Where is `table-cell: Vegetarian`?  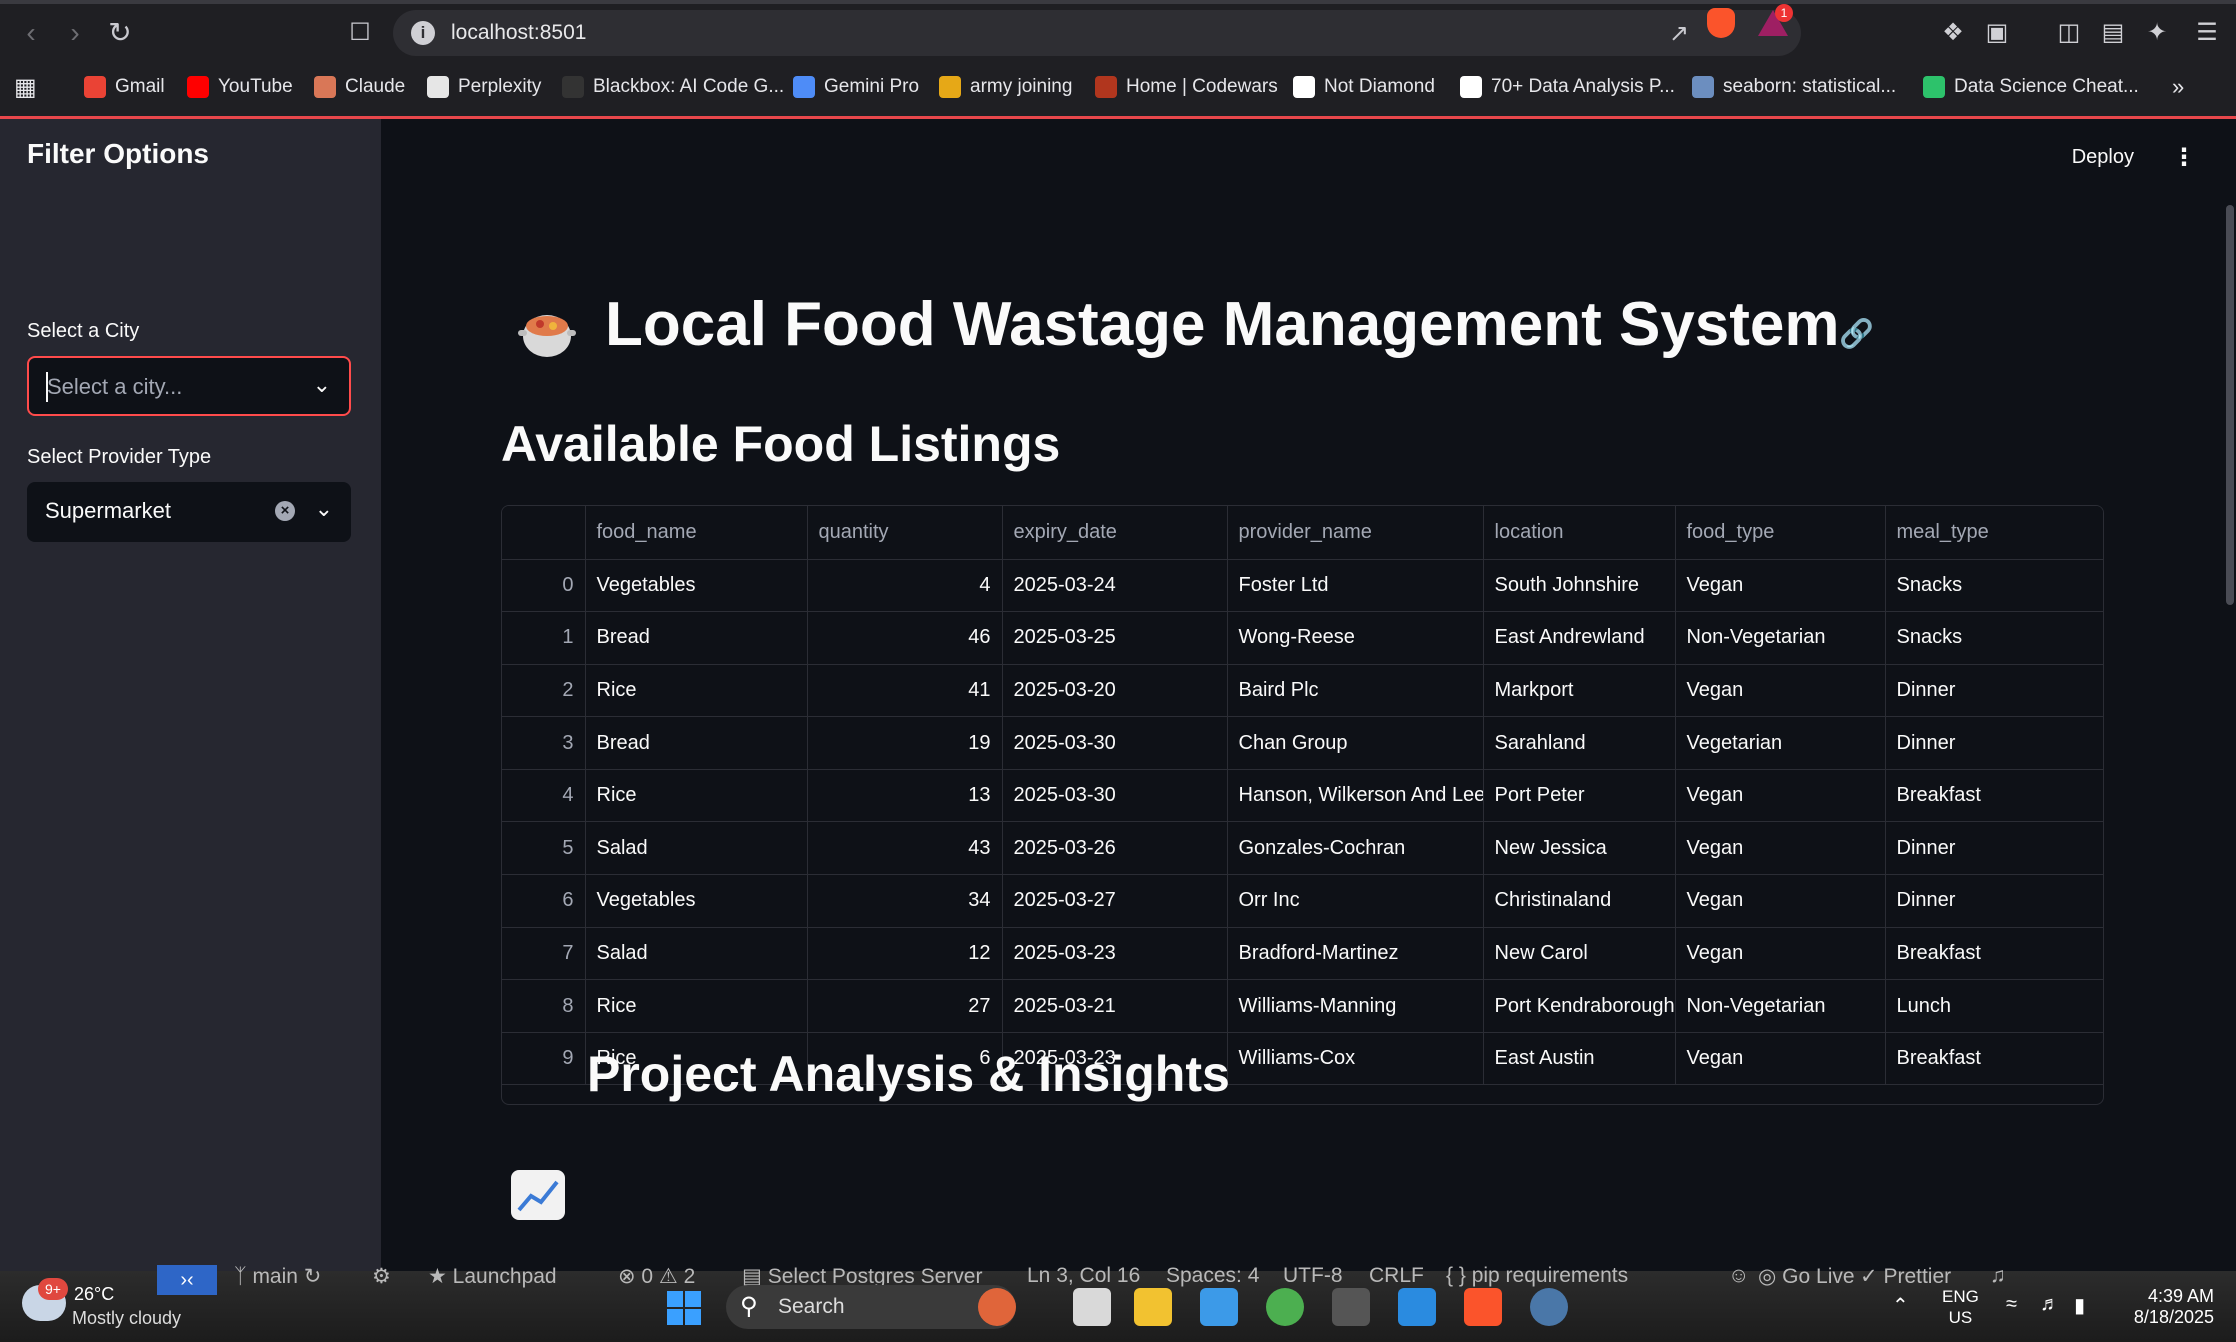 table-cell: Vegetarian is located at coordinates (1780, 743).